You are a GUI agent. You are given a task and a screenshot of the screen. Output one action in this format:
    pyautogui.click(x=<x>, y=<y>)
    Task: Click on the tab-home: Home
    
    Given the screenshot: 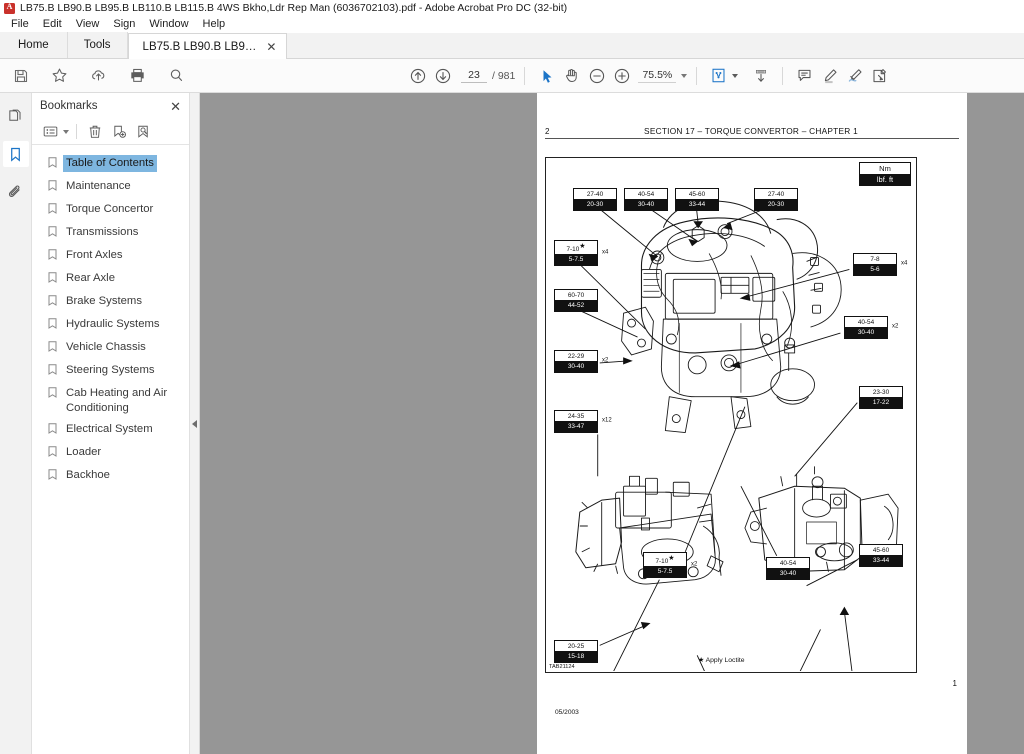 What is the action you would take?
    pyautogui.click(x=34, y=45)
    